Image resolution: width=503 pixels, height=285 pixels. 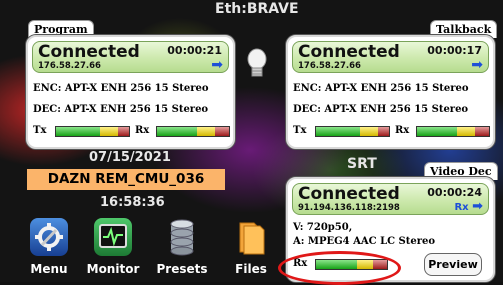 I want to click on monitor-icon, so click(x=113, y=237).